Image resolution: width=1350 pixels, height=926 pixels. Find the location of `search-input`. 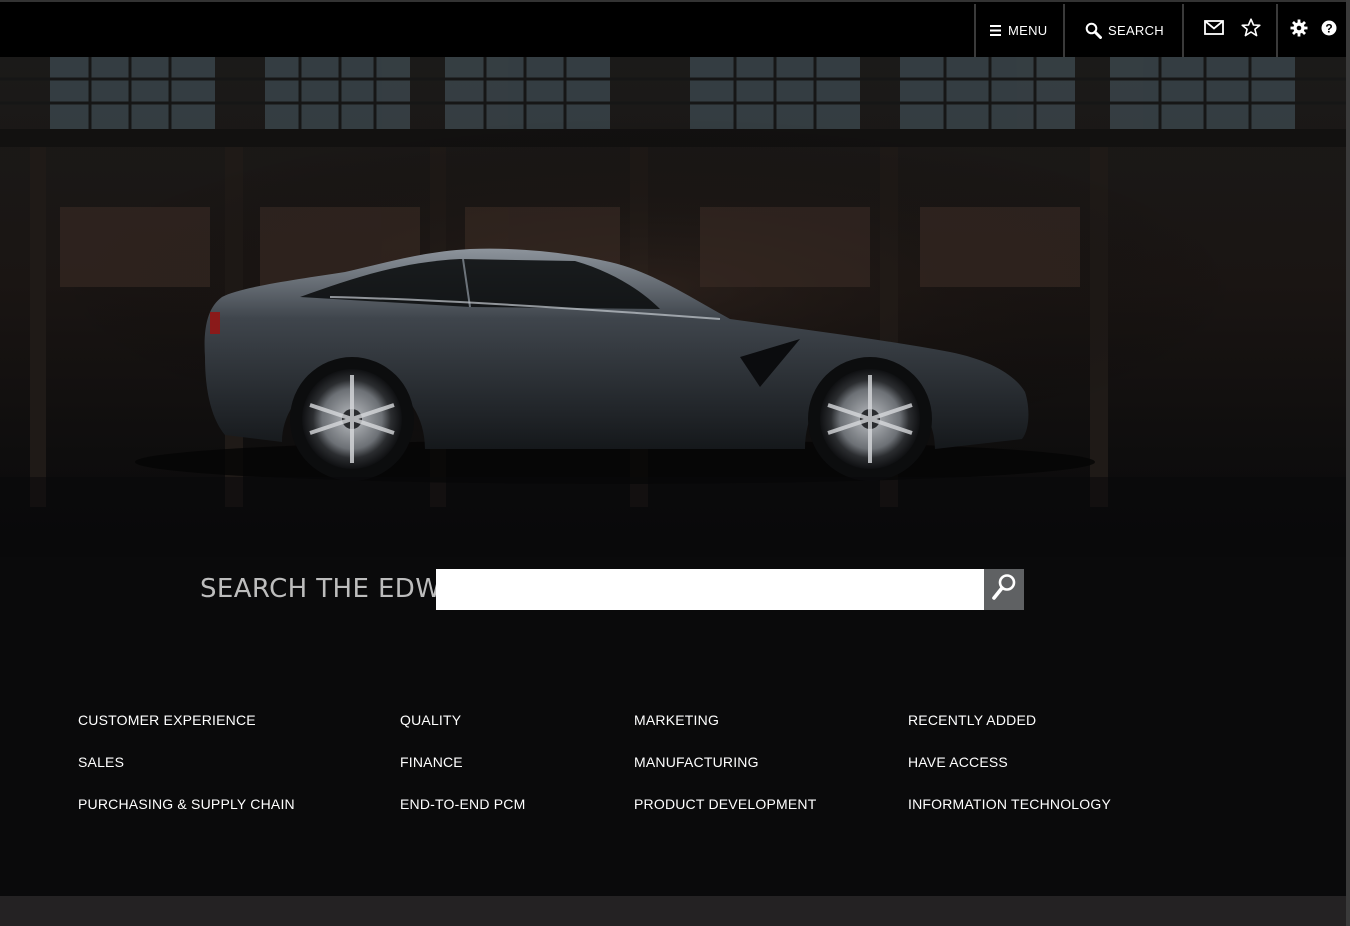

search-input is located at coordinates (710, 589).